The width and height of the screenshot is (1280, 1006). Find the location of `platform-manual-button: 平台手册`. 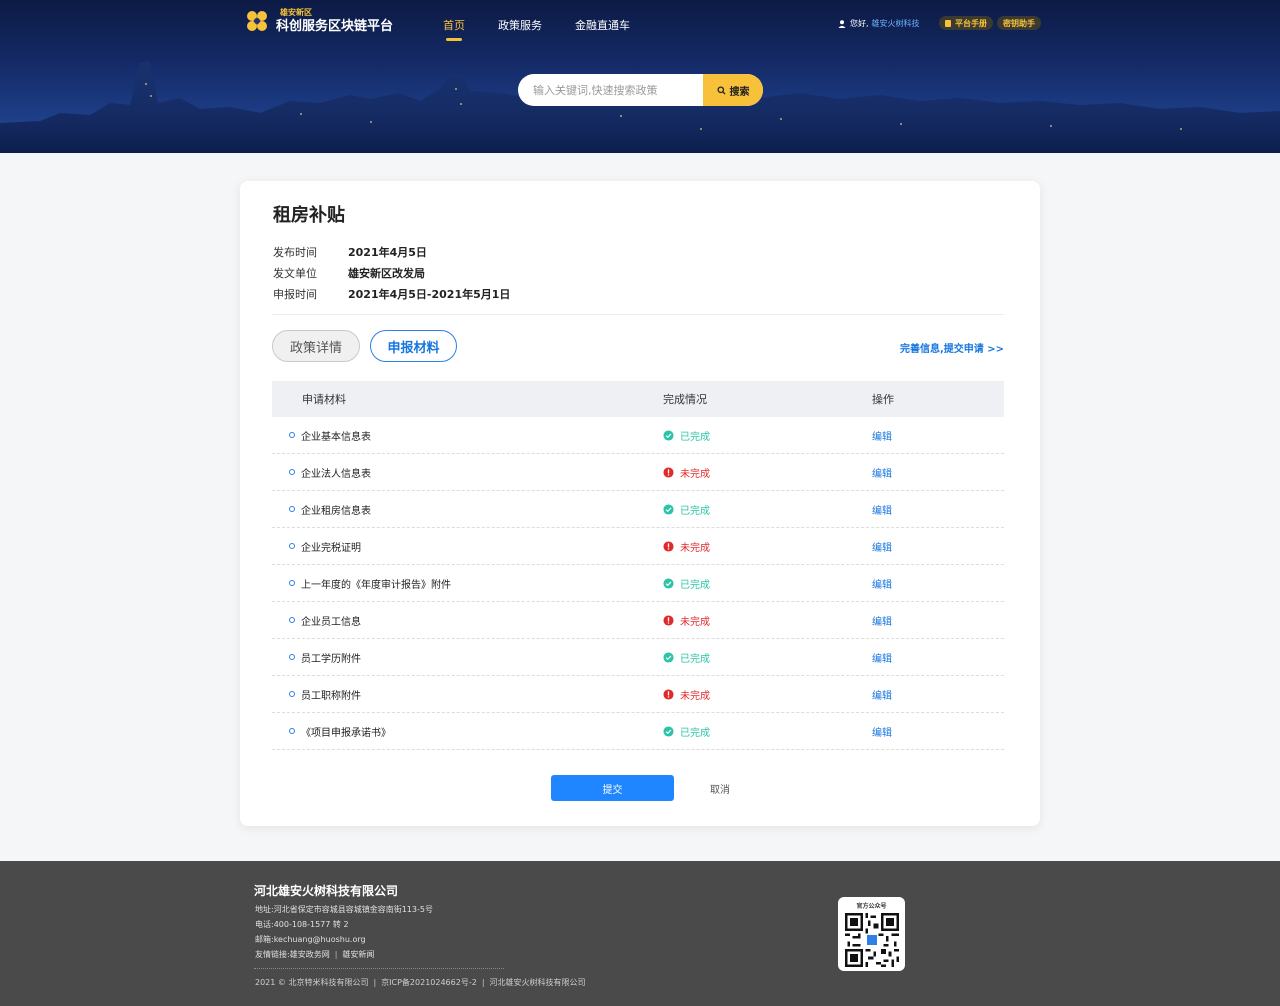

platform-manual-button: 平台手册 is located at coordinates (966, 23).